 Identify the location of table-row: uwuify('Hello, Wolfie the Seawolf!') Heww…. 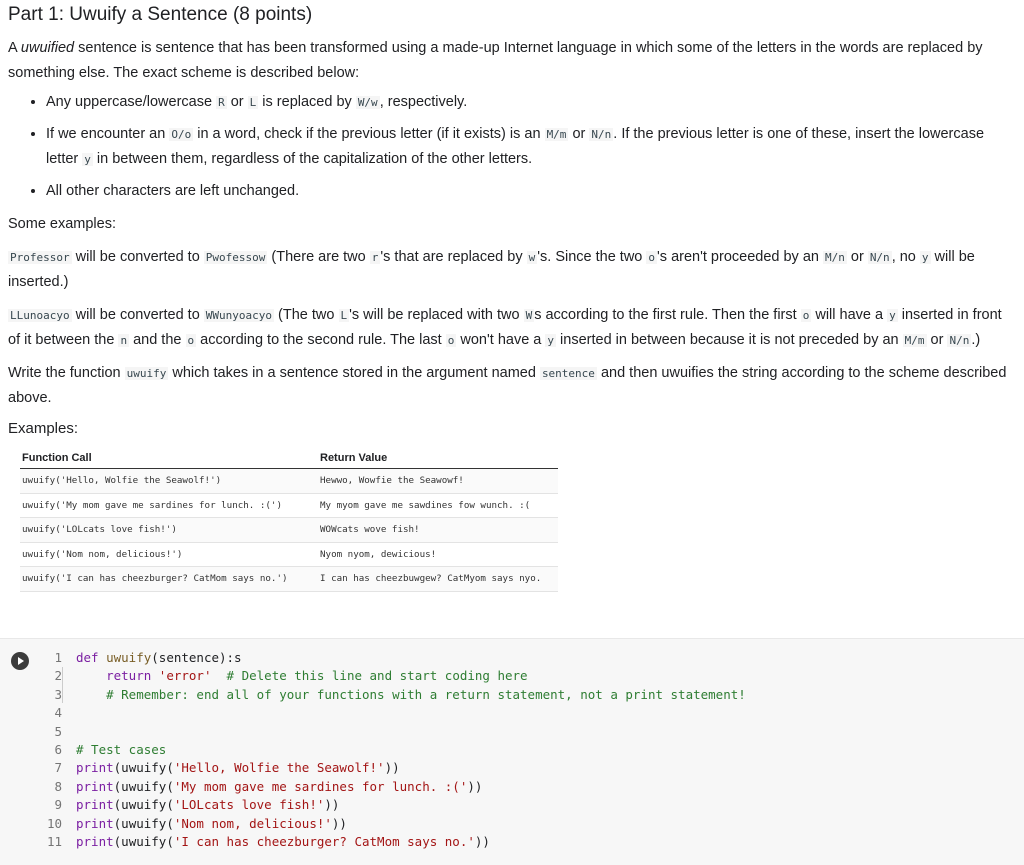
(289, 481).